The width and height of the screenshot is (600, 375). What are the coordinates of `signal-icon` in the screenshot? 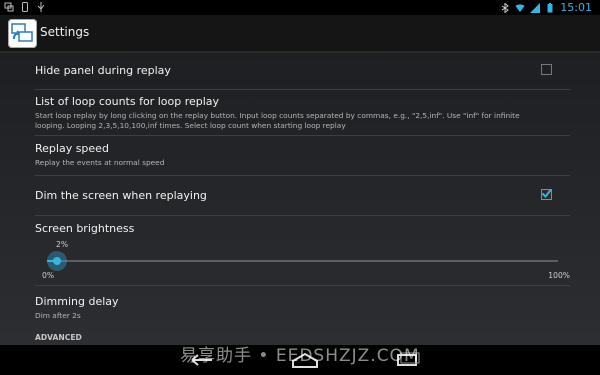 It's located at (535, 7).